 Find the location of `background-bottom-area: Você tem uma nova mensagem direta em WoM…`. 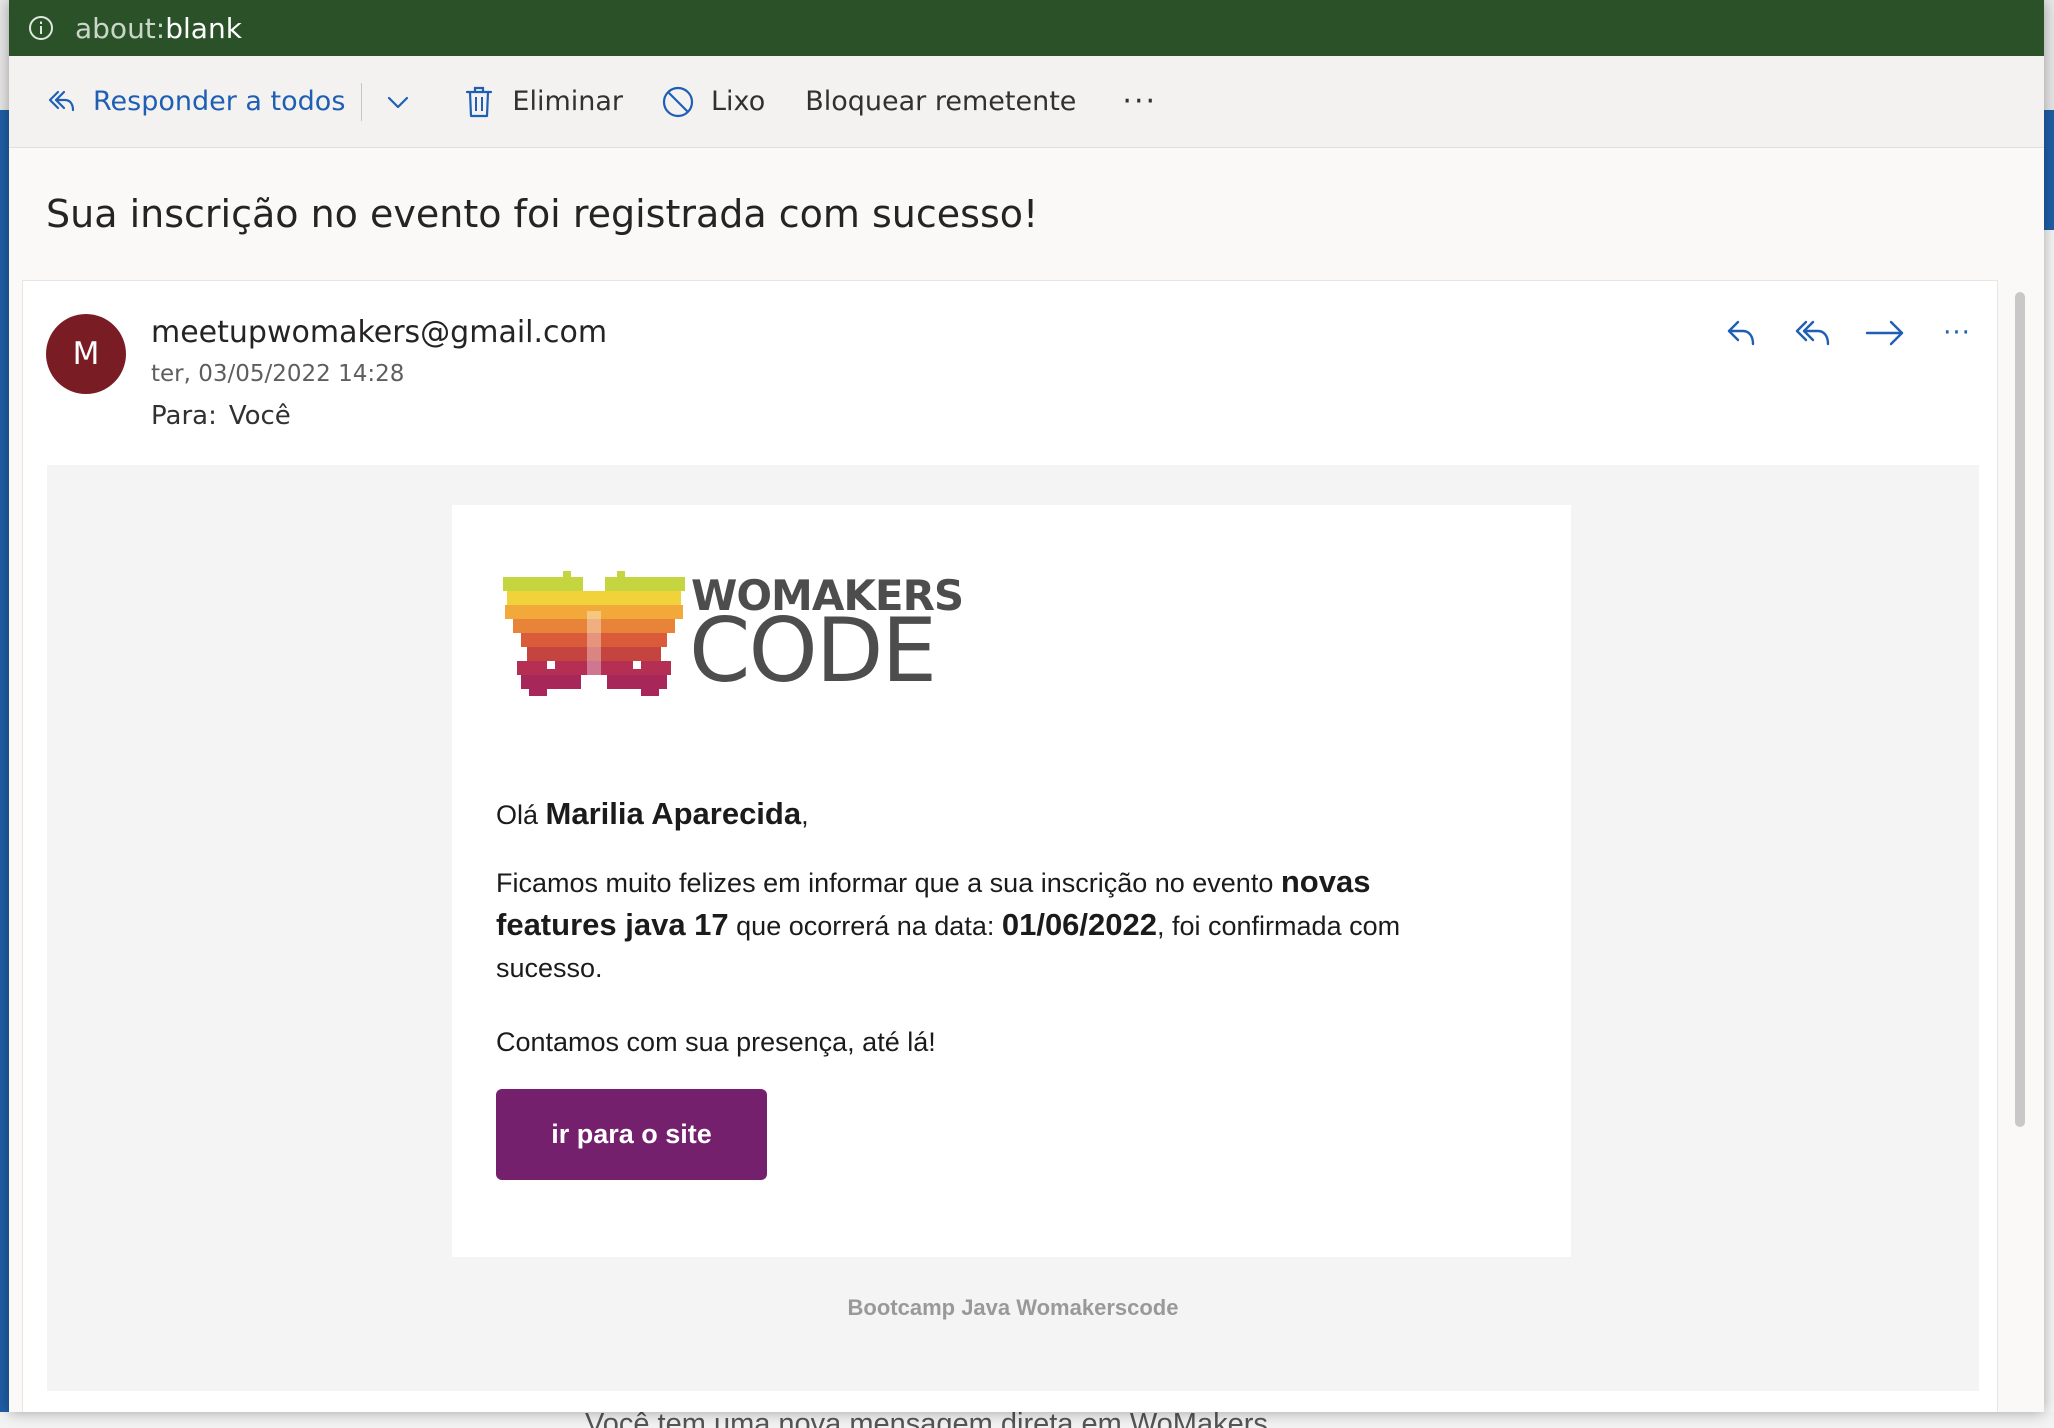

background-bottom-area: Você tem uma nova mensagem direta em WoM… is located at coordinates (1027, 1420).